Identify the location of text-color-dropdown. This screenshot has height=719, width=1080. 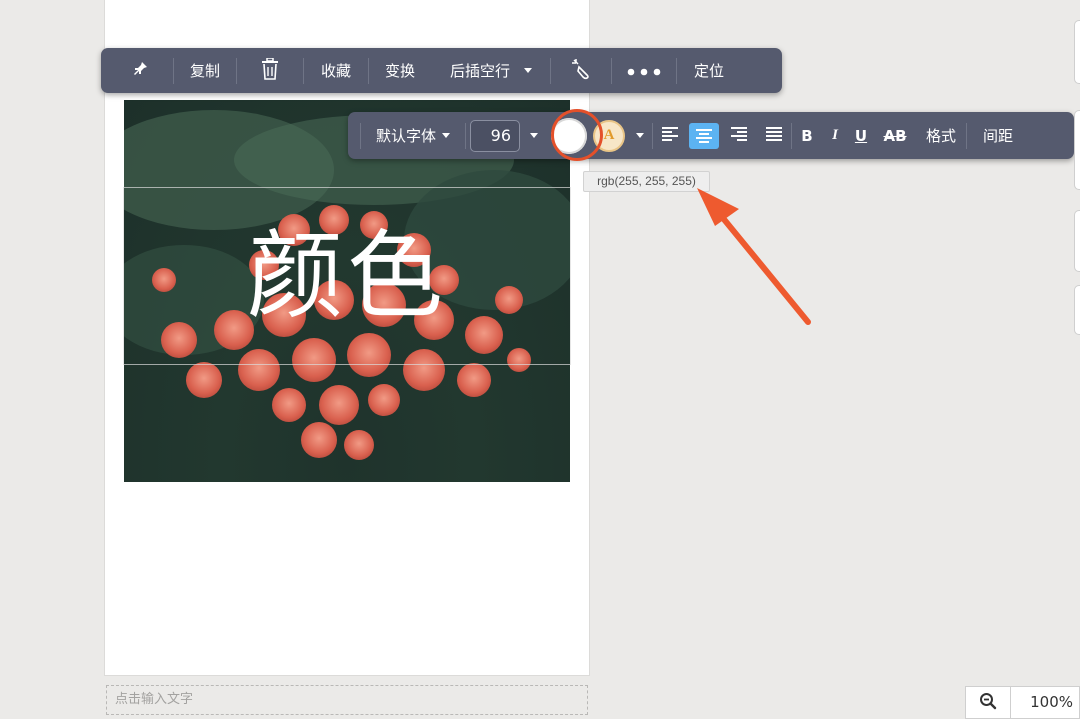
(640, 135).